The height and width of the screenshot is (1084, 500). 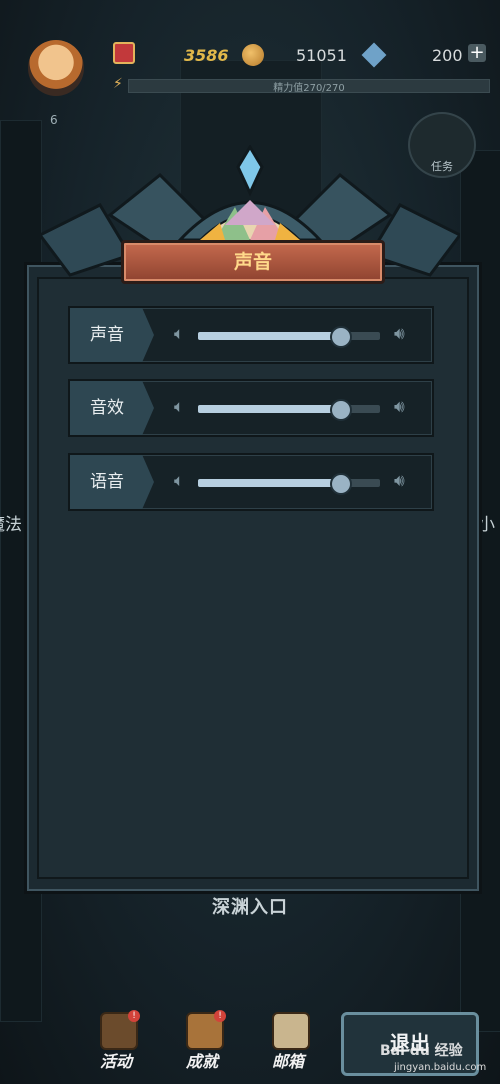 What do you see at coordinates (220, 1016) in the screenshot?
I see `achievements-badge: !` at bounding box center [220, 1016].